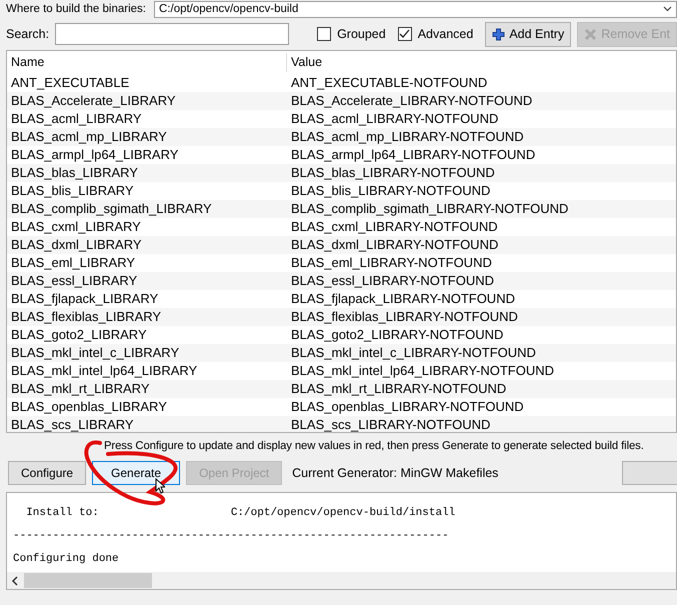 The height and width of the screenshot is (605, 677). What do you see at coordinates (15, 581) in the screenshot?
I see `scroll-left-icon` at bounding box center [15, 581].